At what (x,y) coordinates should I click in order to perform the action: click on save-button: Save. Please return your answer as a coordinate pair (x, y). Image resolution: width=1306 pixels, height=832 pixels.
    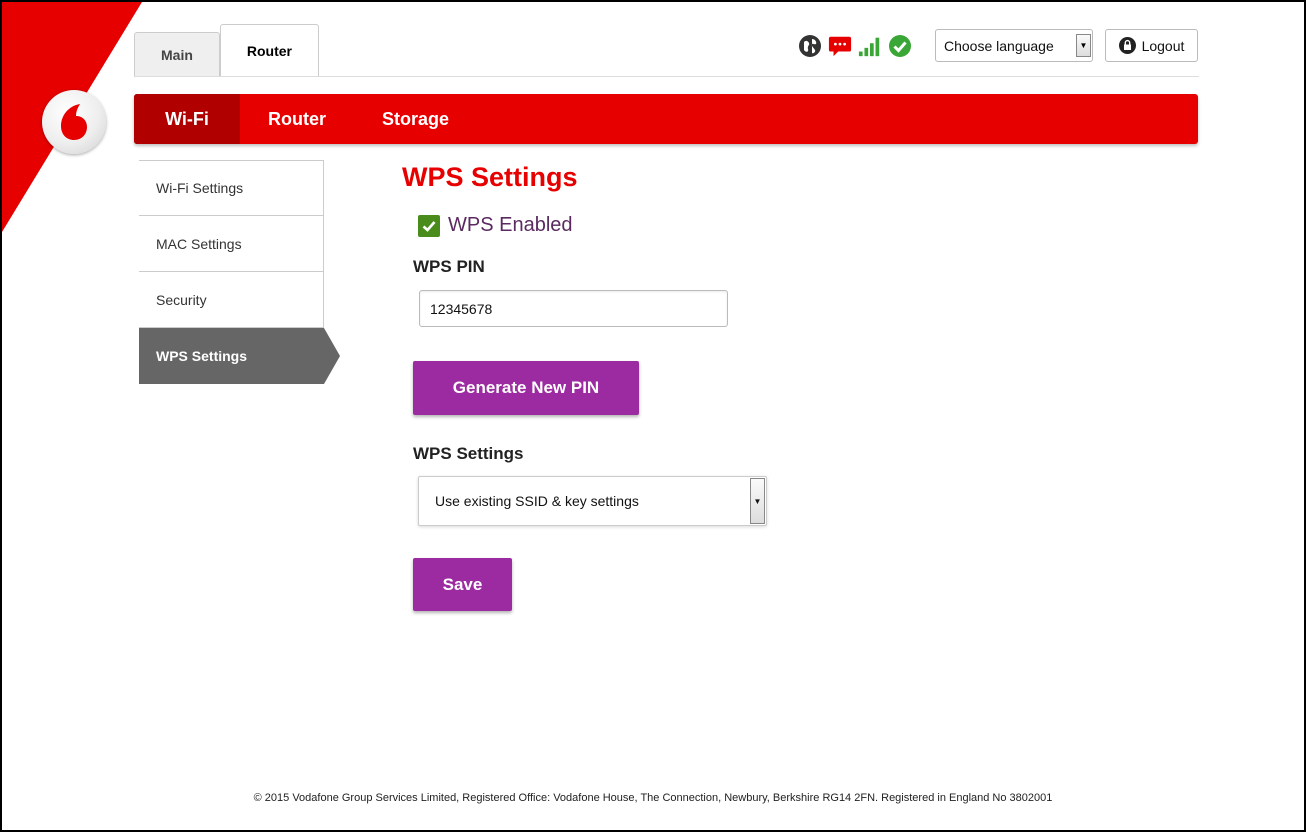
    Looking at the image, I should click on (462, 584).